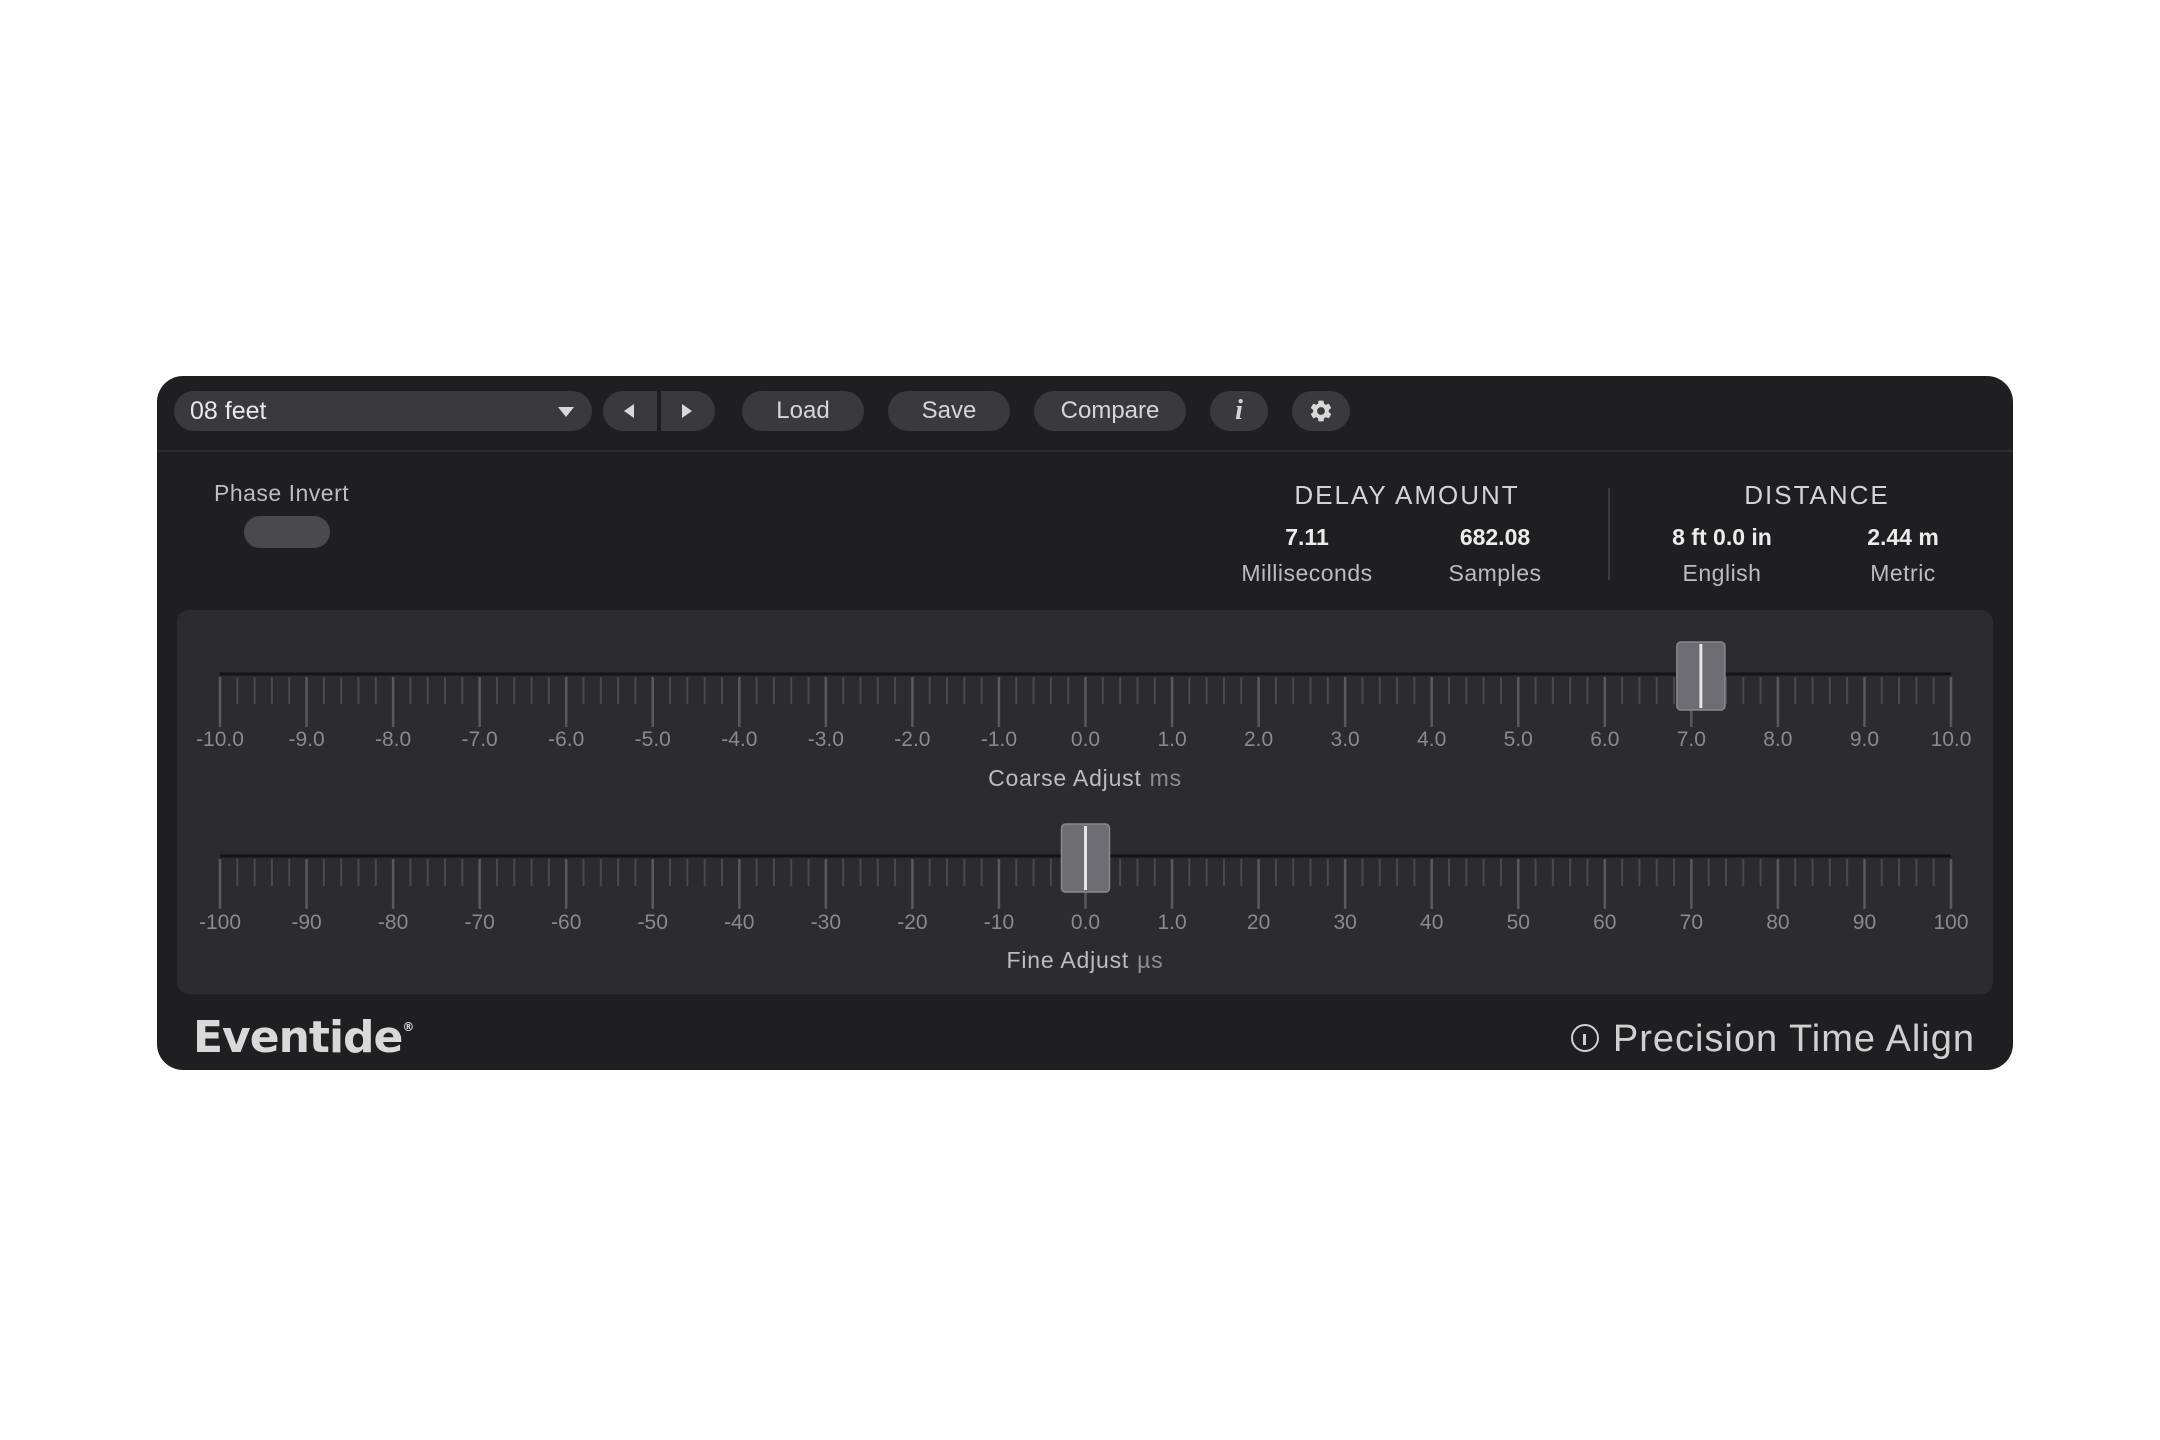  I want to click on delay-samples-readout: 682.08 Samples, so click(1495, 555).